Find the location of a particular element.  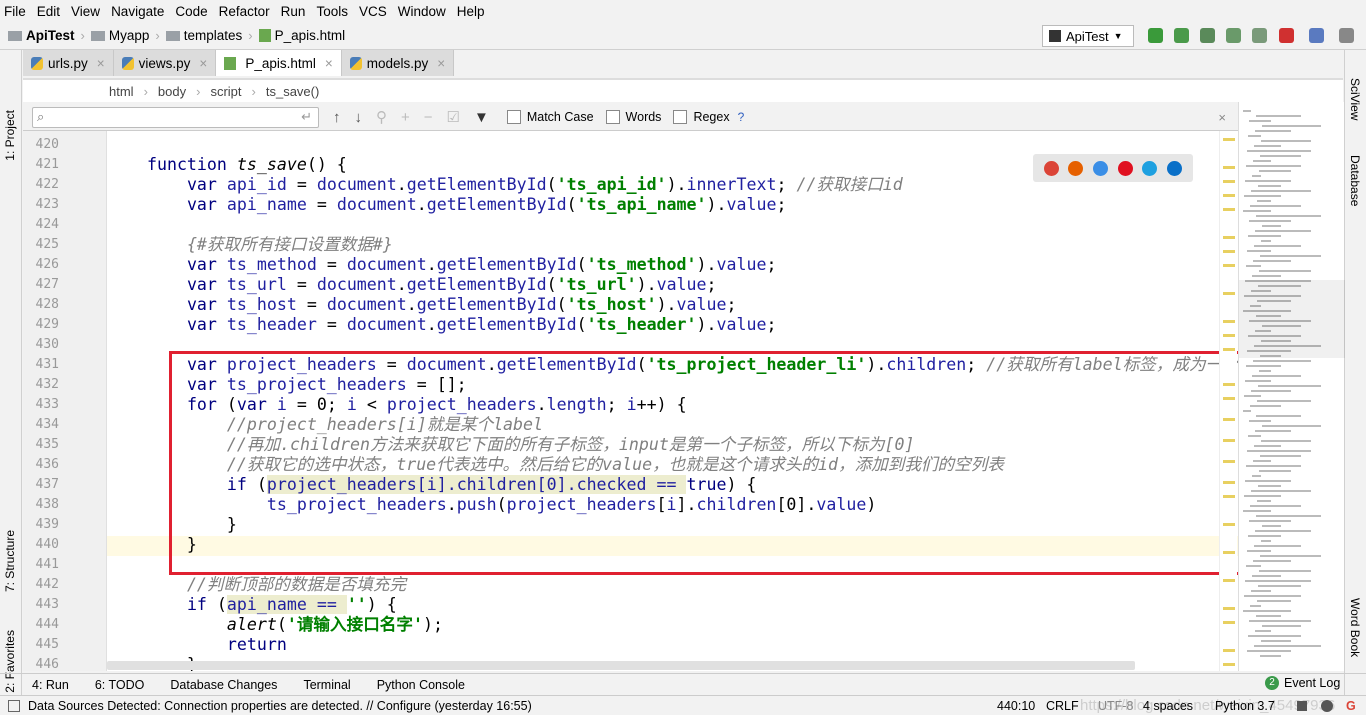

menu-refactor: Refactor is located at coordinates (244, 11).